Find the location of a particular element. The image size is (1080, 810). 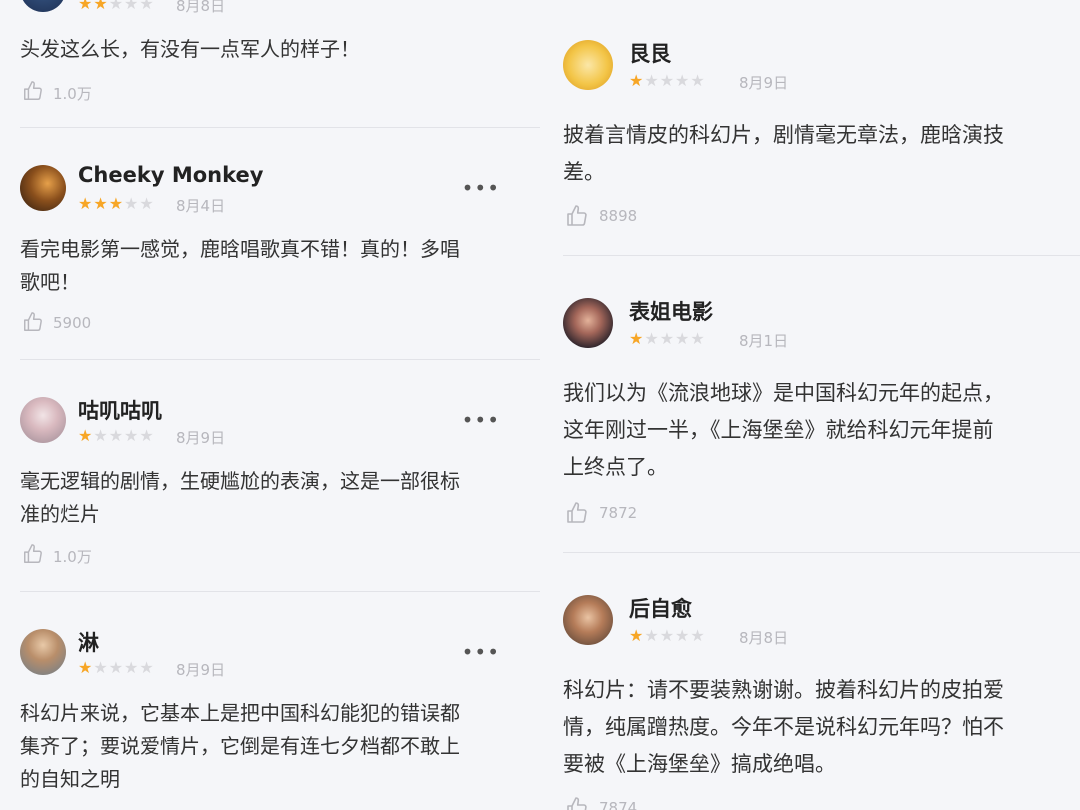

like-count: 7874 is located at coordinates (618, 804).